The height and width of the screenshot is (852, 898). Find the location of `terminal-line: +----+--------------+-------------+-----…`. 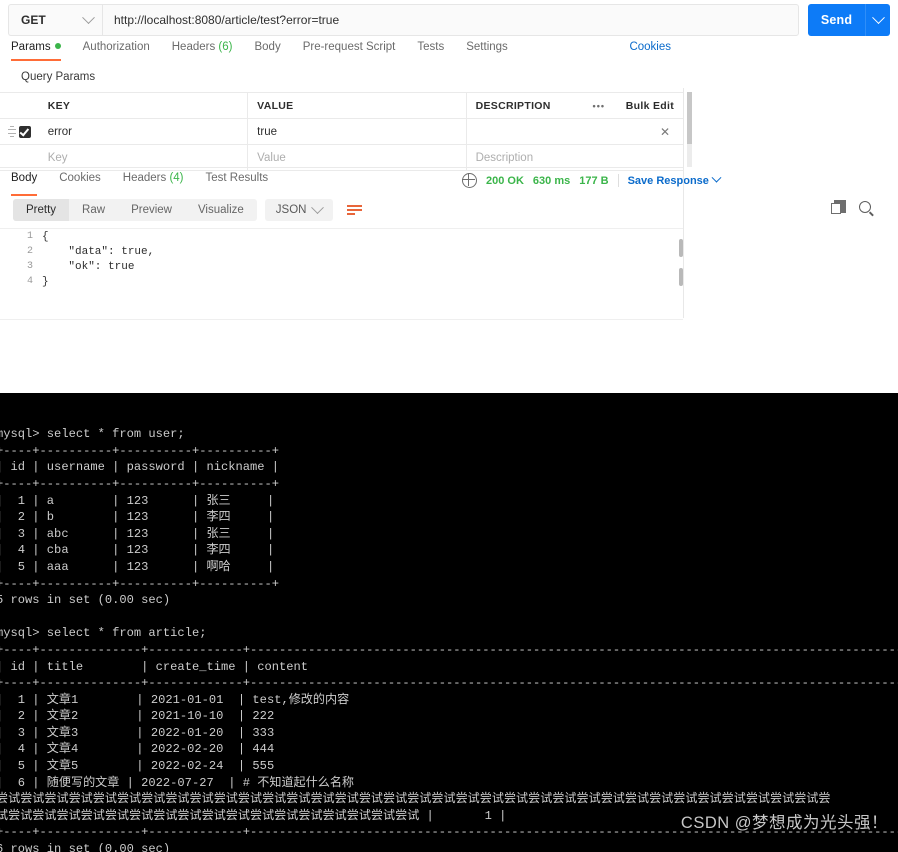

terminal-line: +----+--------------+-------------+-----… is located at coordinates (449, 683).